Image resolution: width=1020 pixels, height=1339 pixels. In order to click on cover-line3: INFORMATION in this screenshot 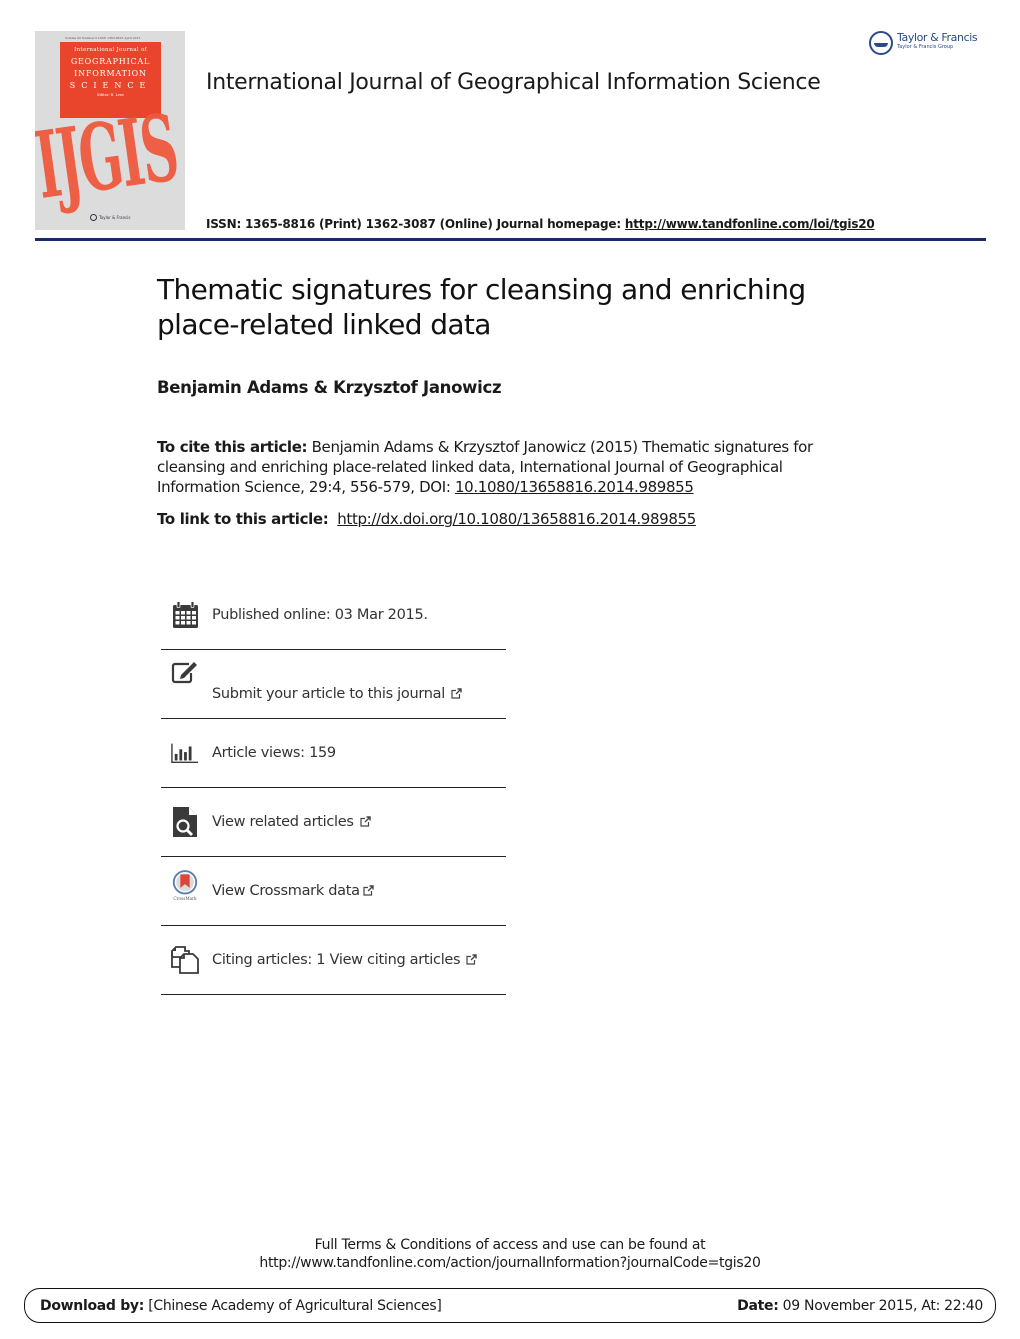, I will do `click(110, 73)`.